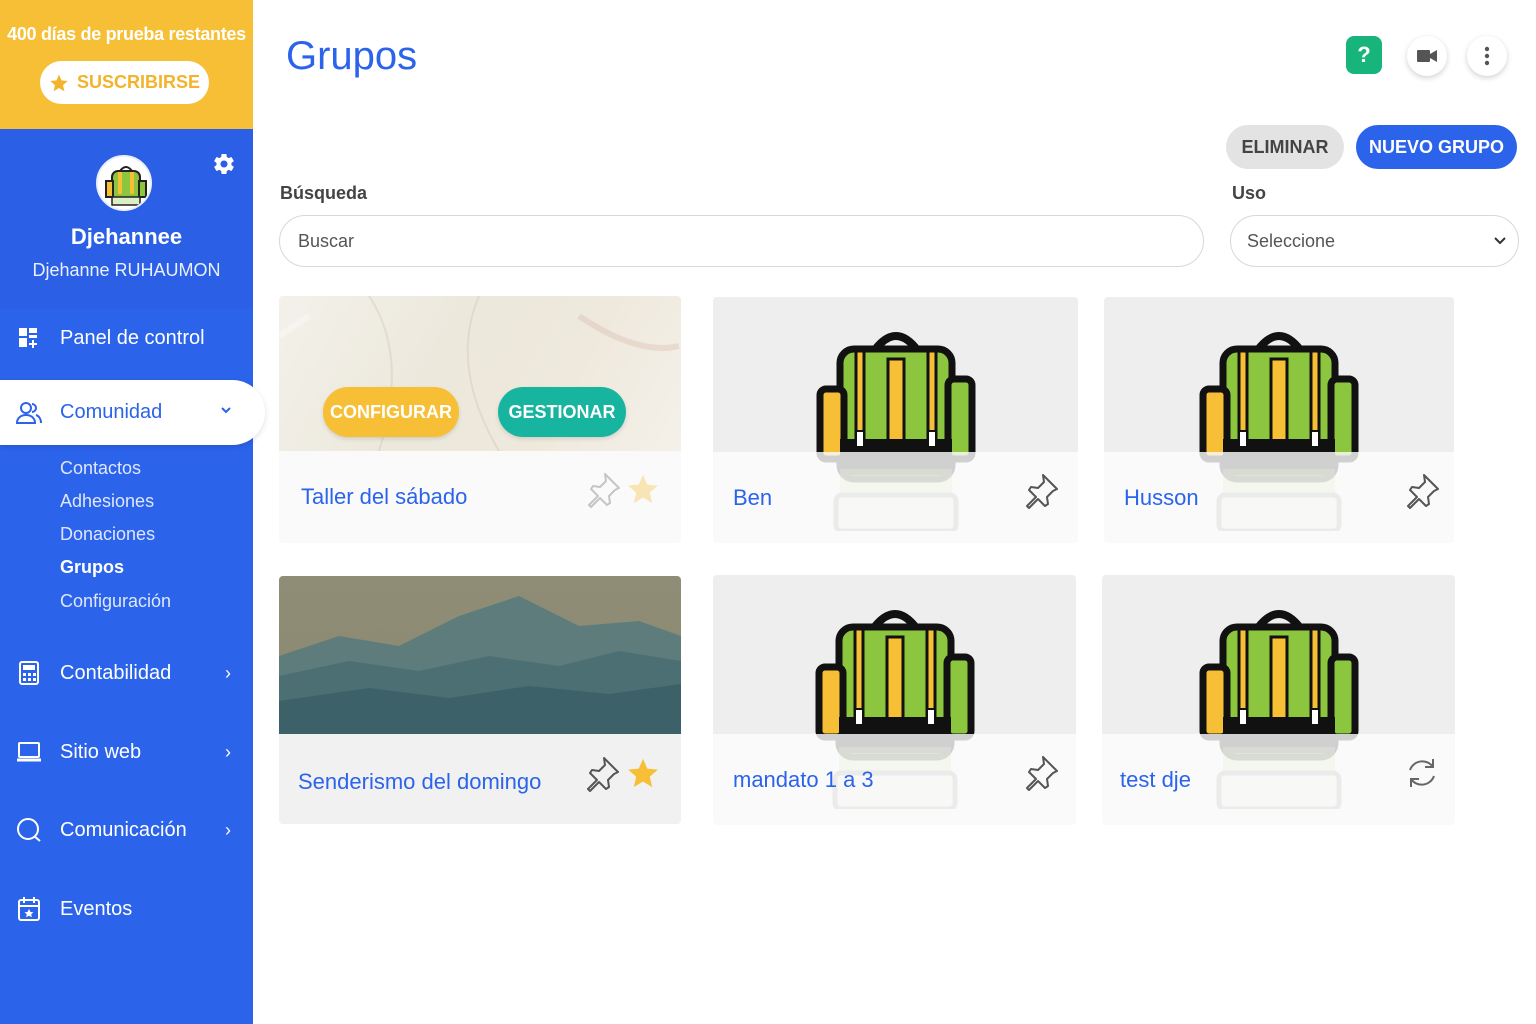 The height and width of the screenshot is (1024, 1536). What do you see at coordinates (803, 779) in the screenshot?
I see `group-card-title: mandato 1 a 3` at bounding box center [803, 779].